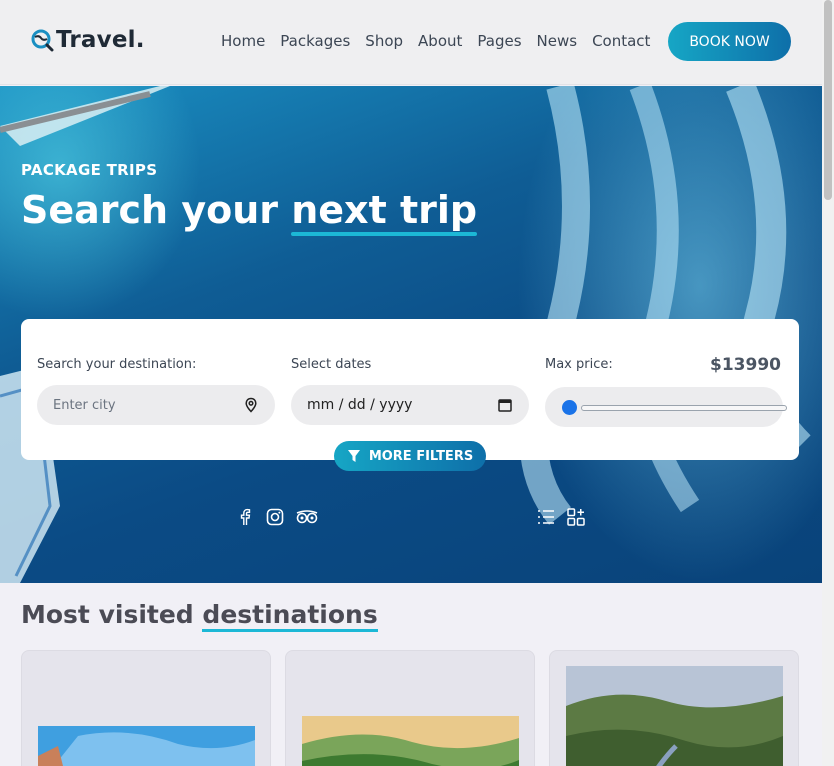 The width and height of the screenshot is (834, 766). I want to click on logo-text: Travel., so click(100, 40).